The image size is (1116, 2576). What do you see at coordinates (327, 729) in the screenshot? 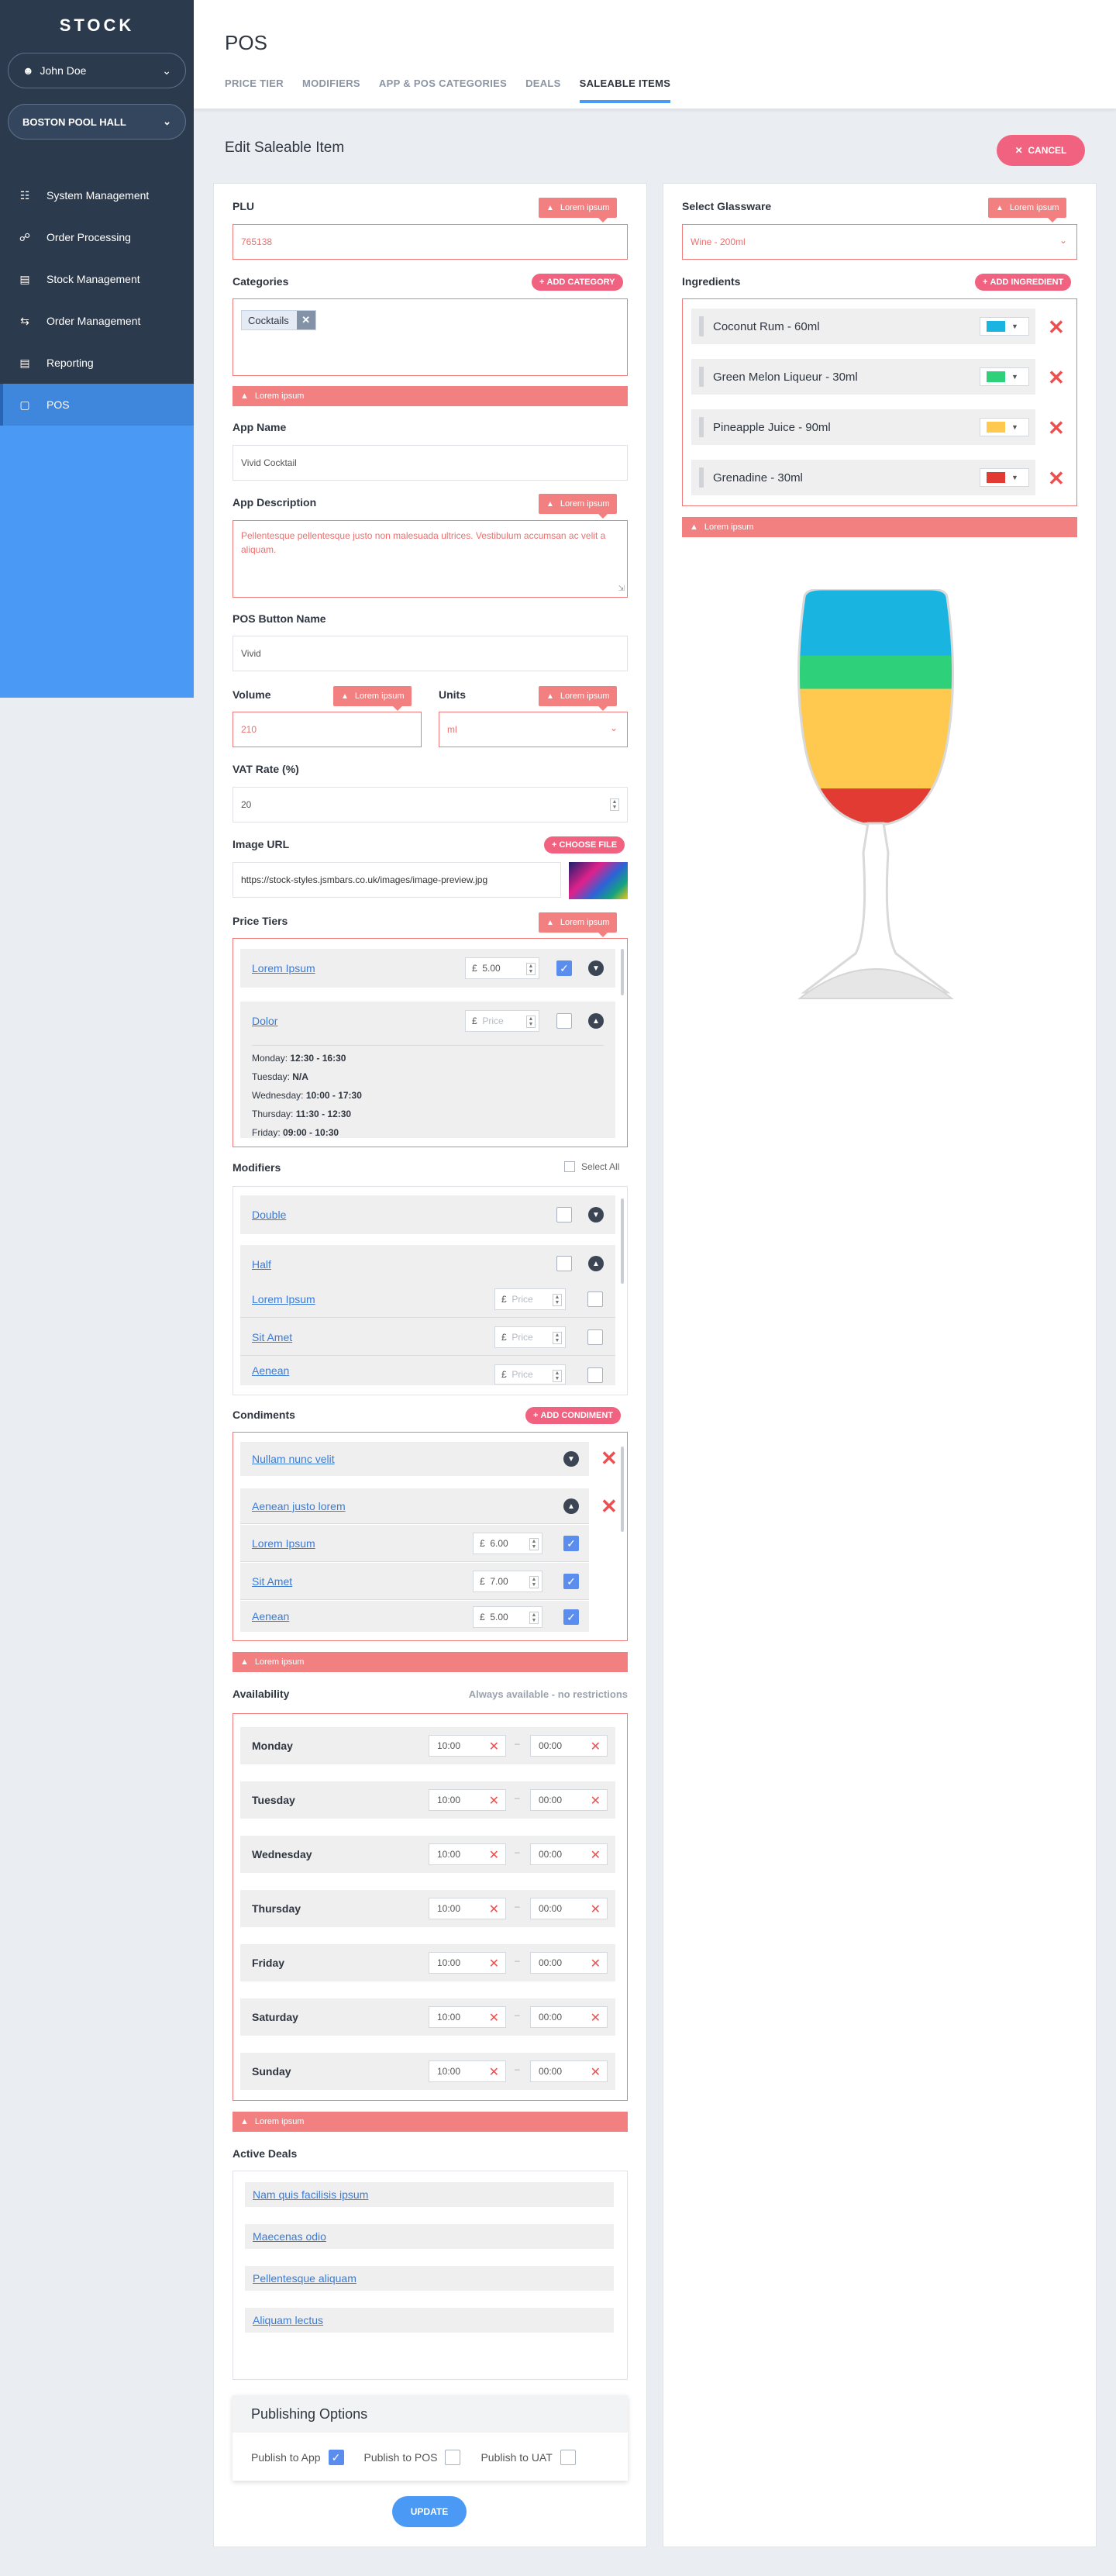
I see `volume-input: 210` at bounding box center [327, 729].